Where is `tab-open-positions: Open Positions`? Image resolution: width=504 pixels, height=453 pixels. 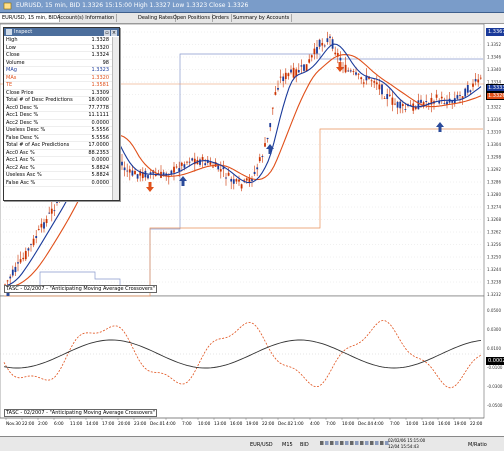
tab-open-positions: Open Positions is located at coordinates (192, 18).